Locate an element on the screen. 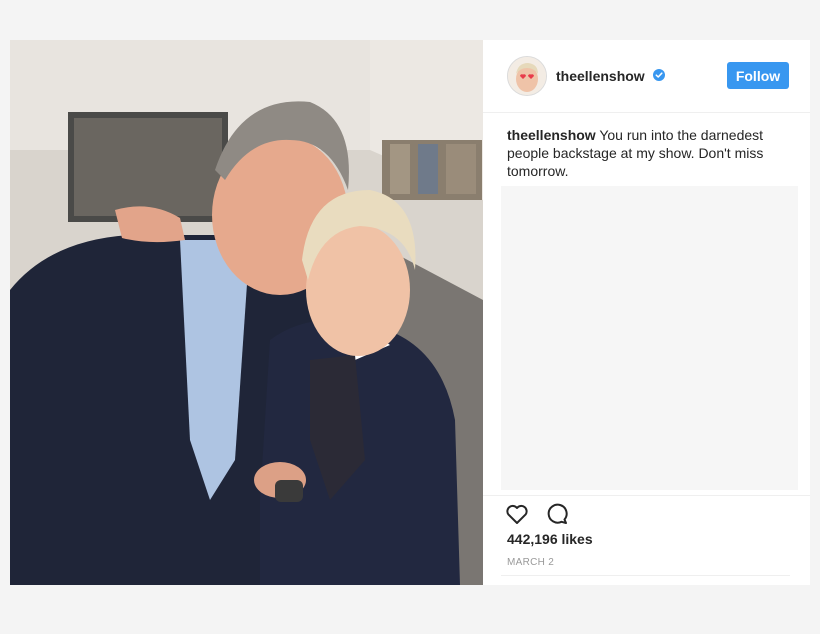  comment-bubble-icon is located at coordinates (557, 513).